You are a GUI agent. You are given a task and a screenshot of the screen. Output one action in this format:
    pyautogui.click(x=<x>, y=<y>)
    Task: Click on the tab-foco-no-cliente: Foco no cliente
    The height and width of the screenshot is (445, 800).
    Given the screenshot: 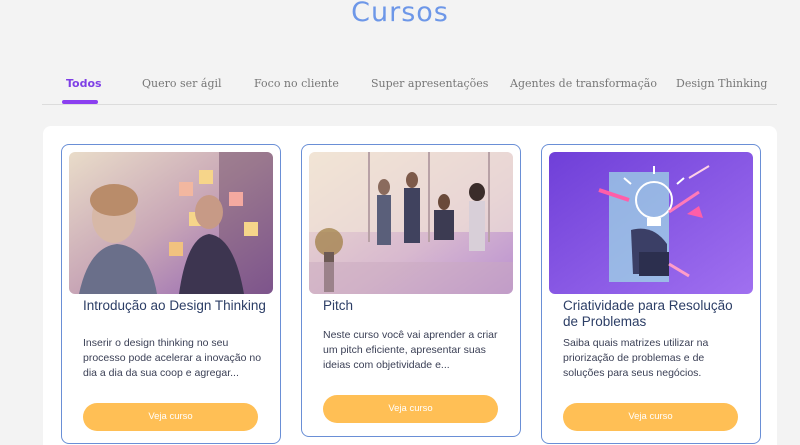 What is the action you would take?
    pyautogui.click(x=296, y=83)
    